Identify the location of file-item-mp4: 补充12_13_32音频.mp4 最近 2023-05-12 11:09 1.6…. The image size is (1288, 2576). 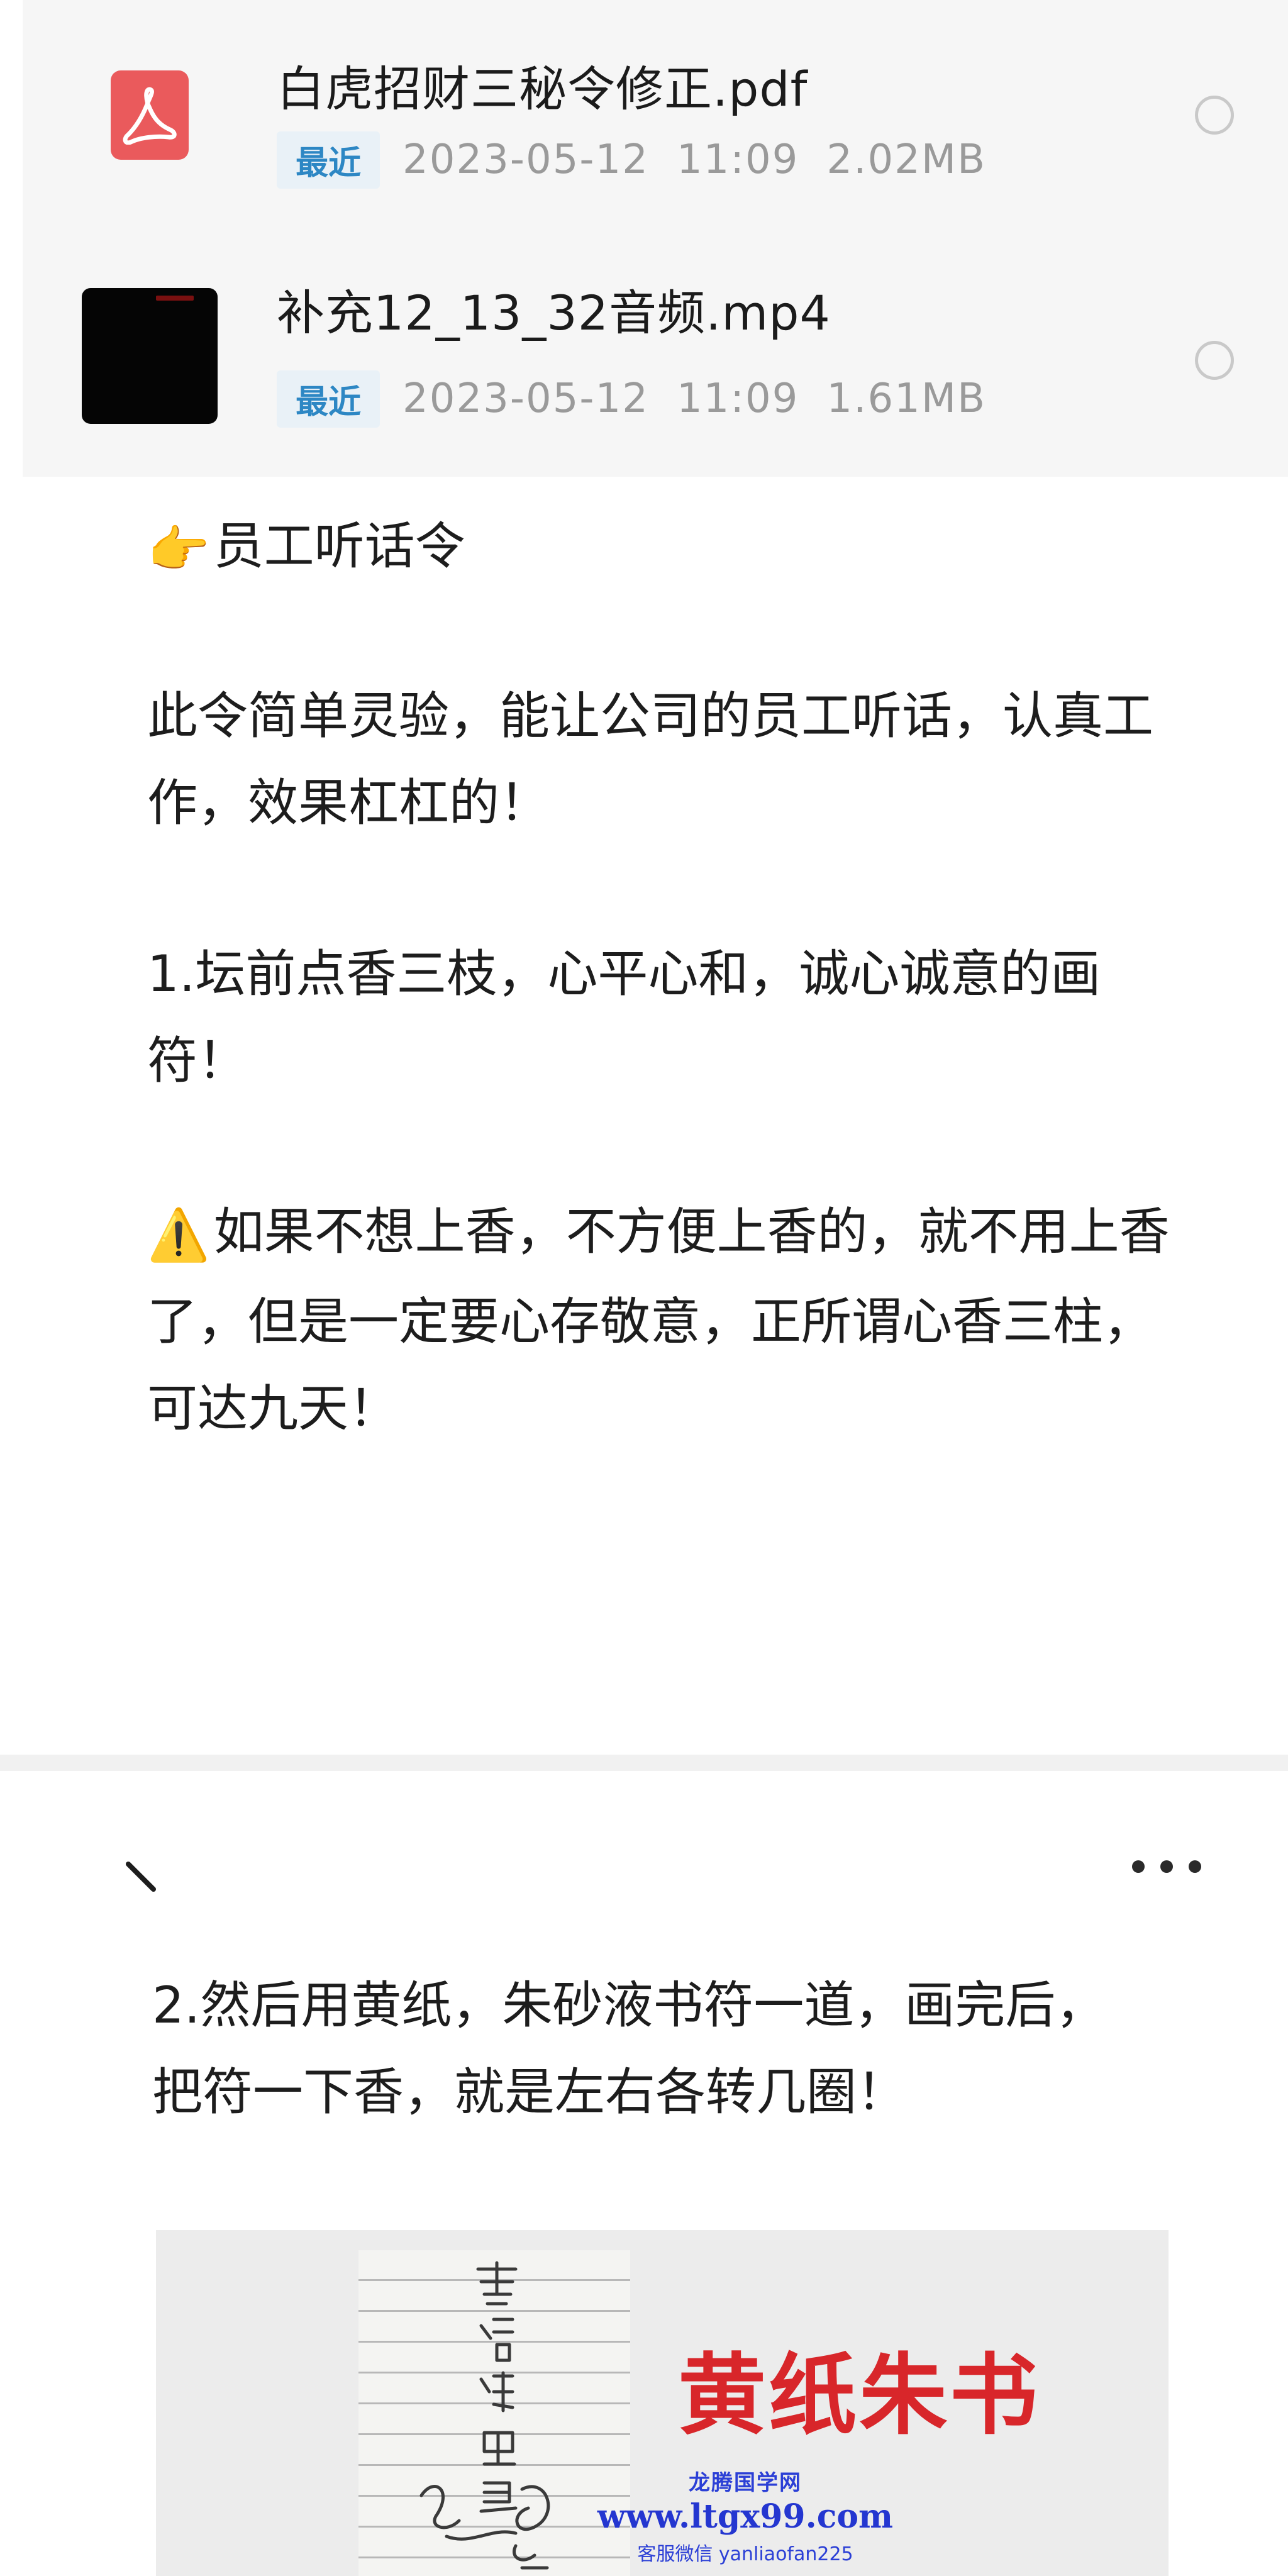
(655, 358).